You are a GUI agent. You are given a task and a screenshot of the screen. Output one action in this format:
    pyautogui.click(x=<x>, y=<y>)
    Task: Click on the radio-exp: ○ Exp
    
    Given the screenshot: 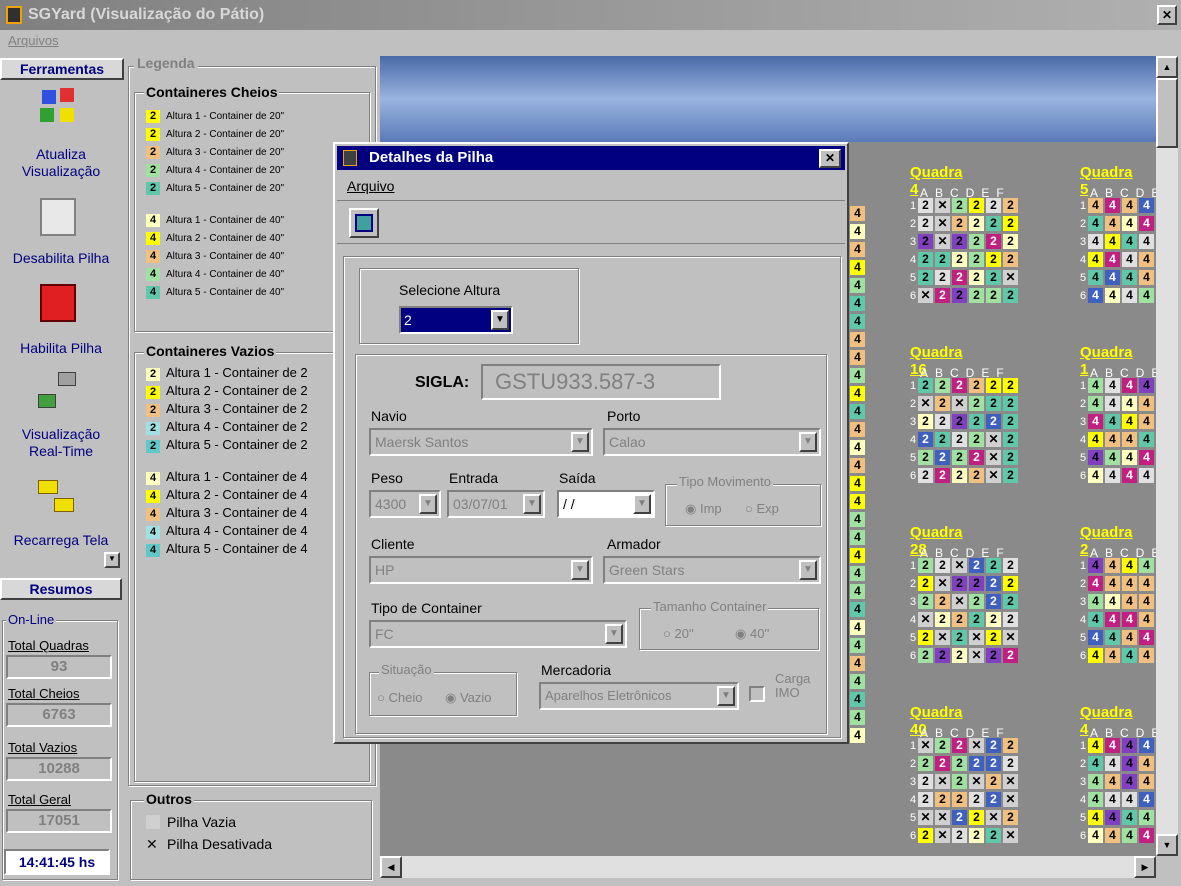 What is the action you would take?
    pyautogui.click(x=762, y=508)
    